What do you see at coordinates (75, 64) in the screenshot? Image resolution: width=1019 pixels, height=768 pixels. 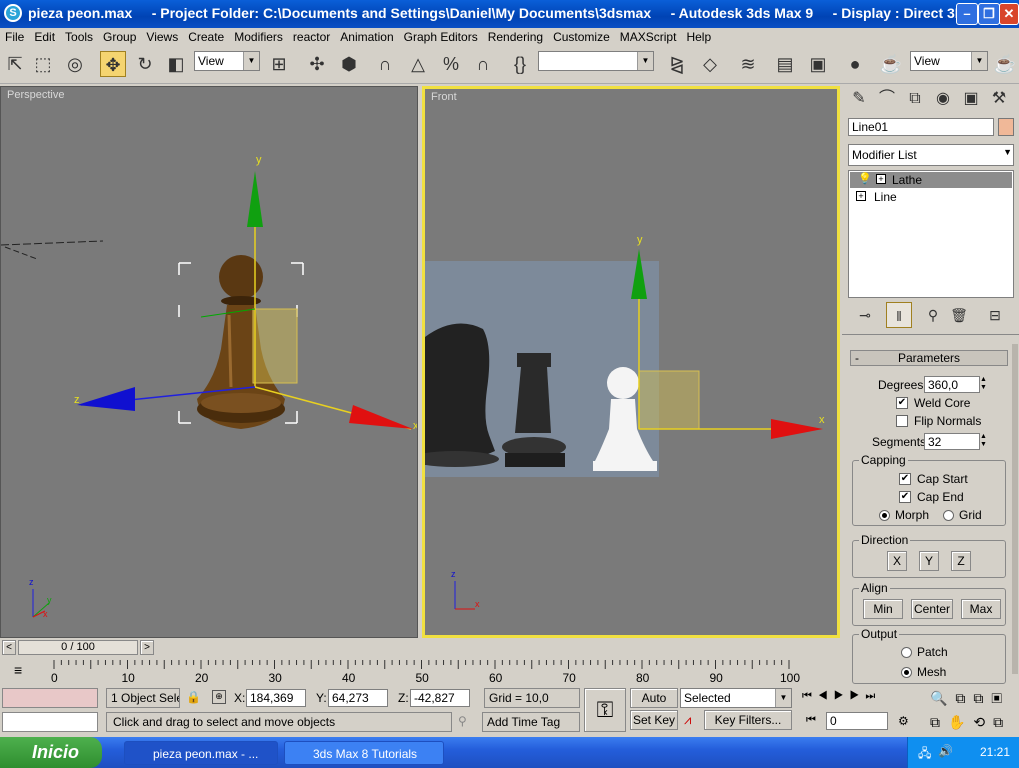 I see `window-crossing-icon: ◎` at bounding box center [75, 64].